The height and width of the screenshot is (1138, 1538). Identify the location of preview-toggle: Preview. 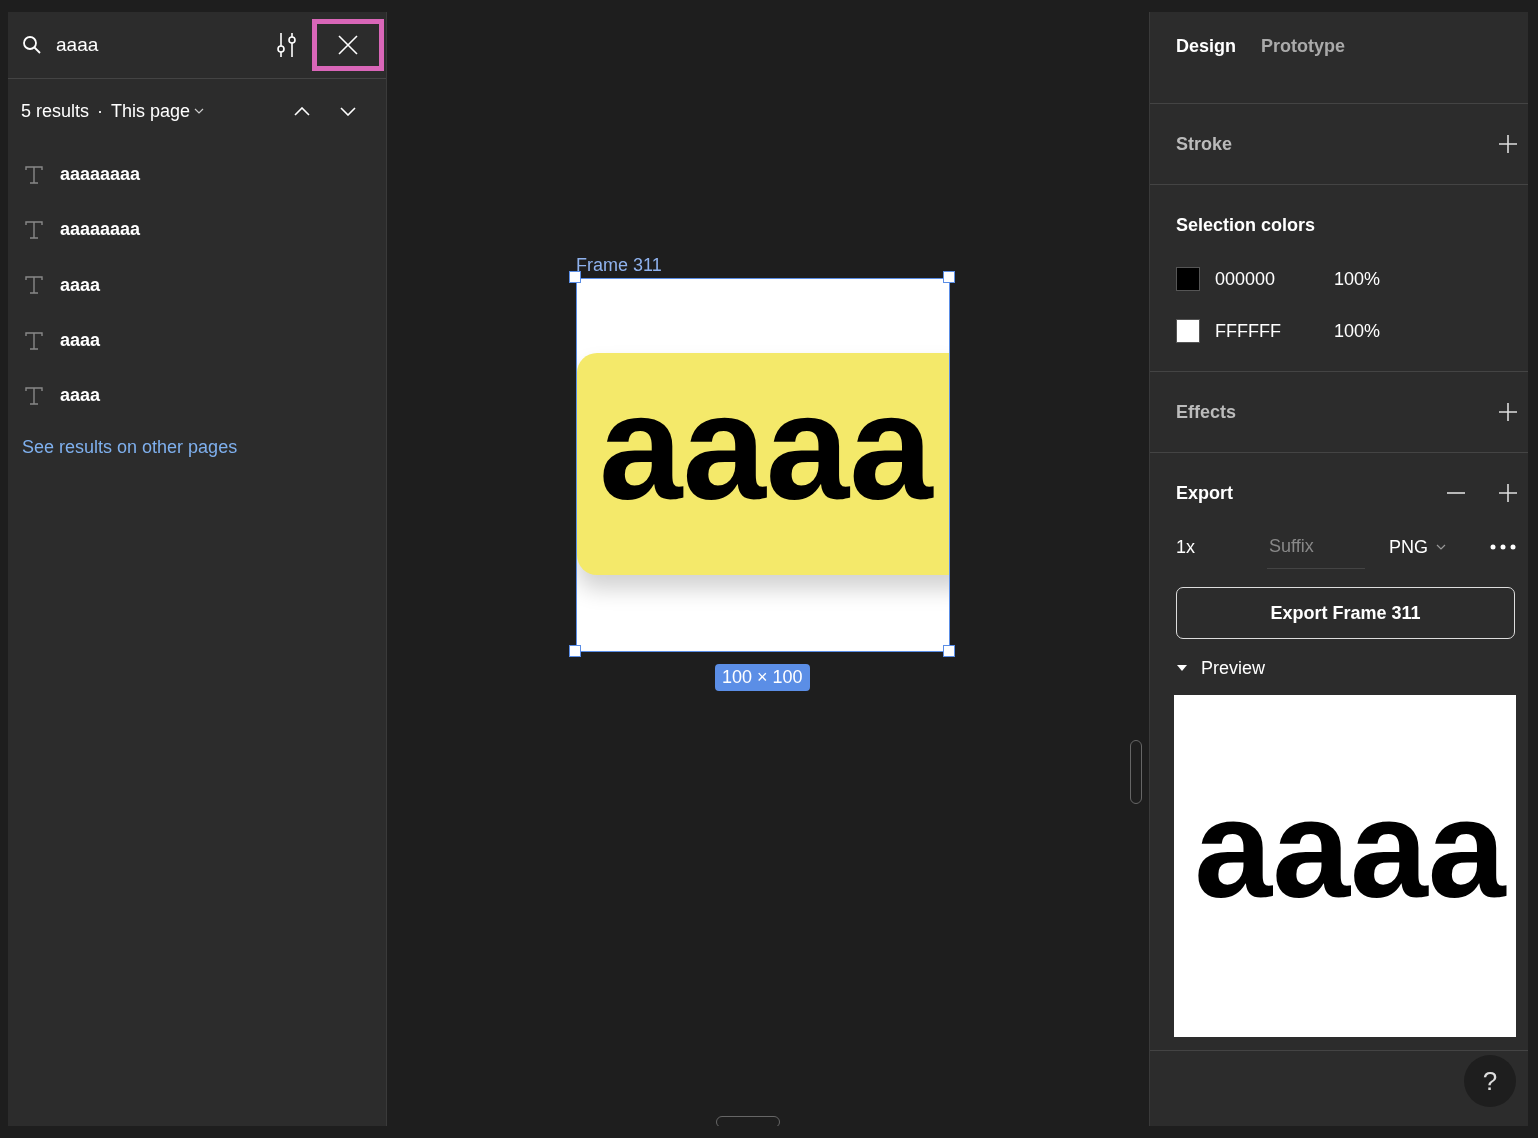
(1221, 668).